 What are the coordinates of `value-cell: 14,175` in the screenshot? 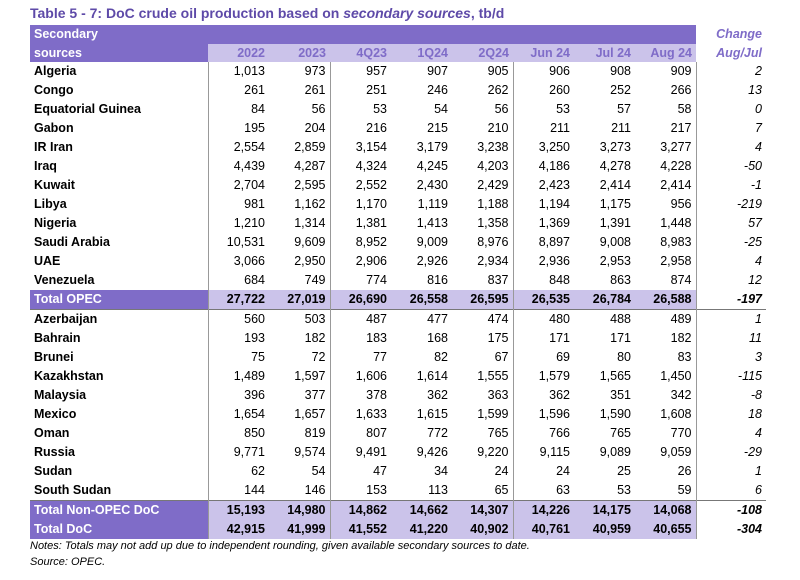 It's located at (604, 510).